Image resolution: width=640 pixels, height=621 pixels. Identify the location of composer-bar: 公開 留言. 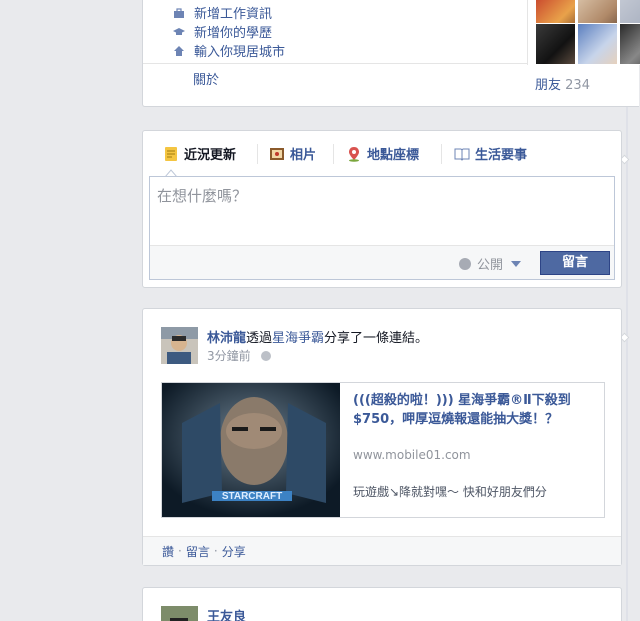
(382, 262).